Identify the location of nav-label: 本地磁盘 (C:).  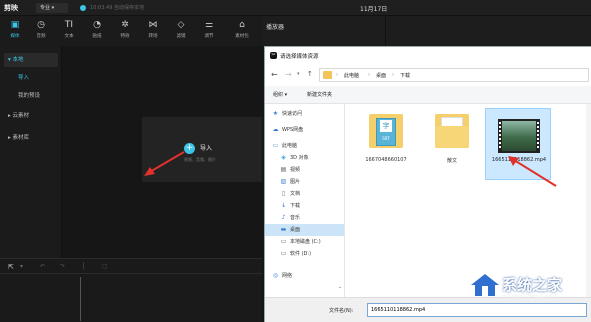
(305, 242).